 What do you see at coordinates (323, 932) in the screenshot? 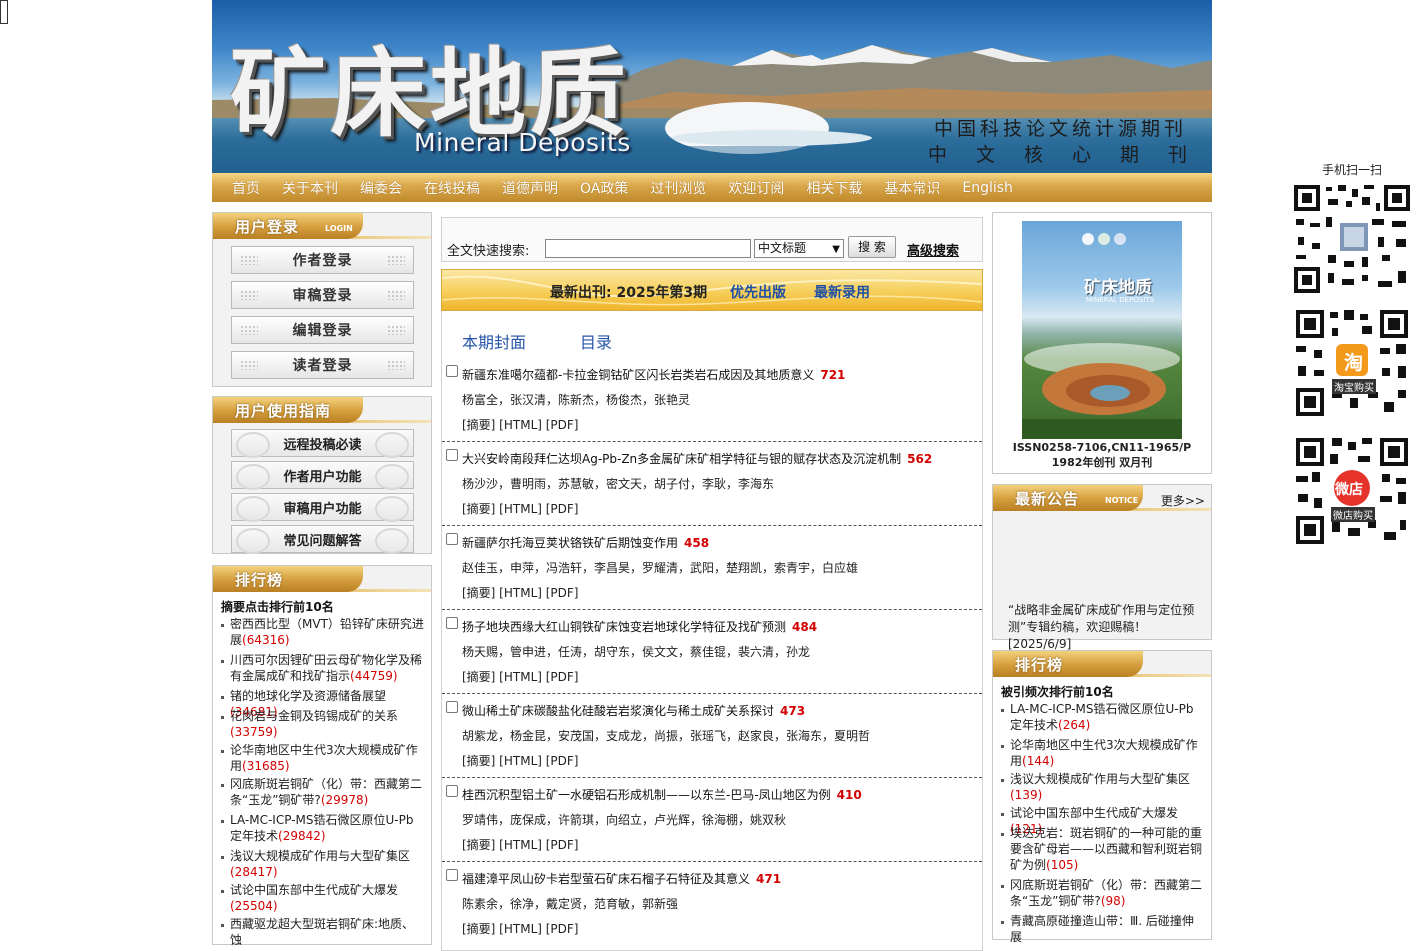
I see `left-rank-item: 西藏驱龙超大型斑岩铜矿床:地质、蚀` at bounding box center [323, 932].